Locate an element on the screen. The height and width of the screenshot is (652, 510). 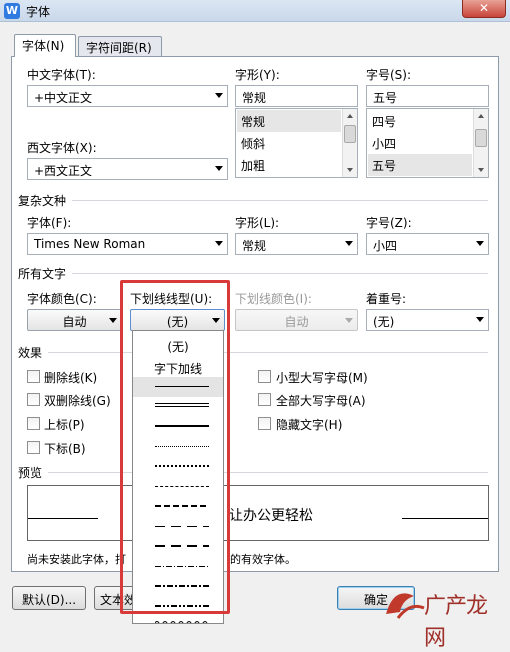
title-bar is located at coordinates (255, 11).